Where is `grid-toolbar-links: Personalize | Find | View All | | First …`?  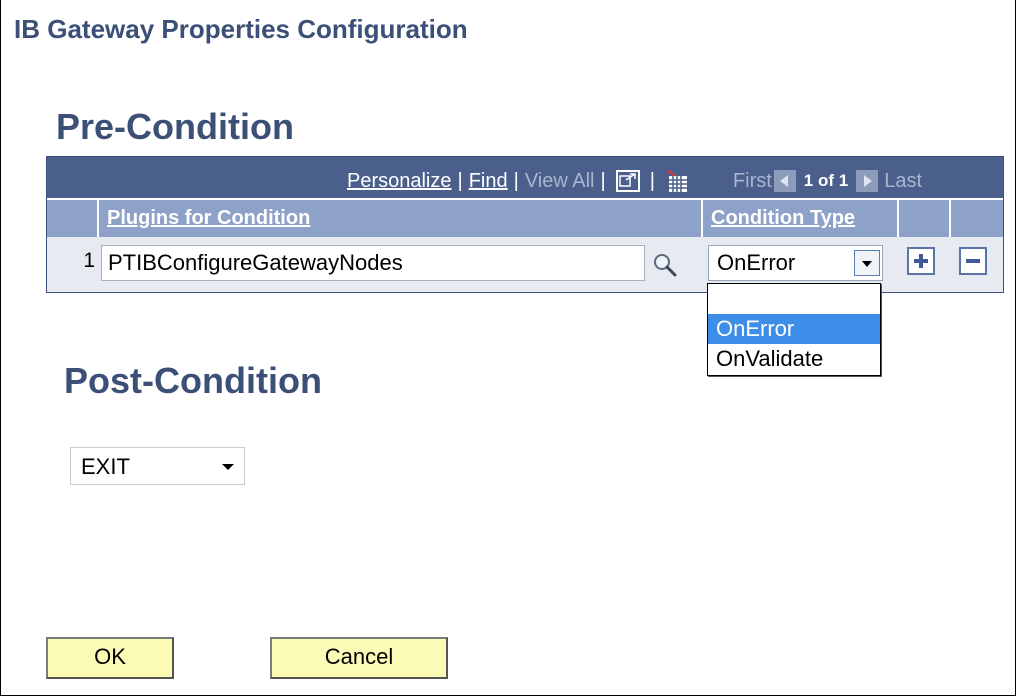 grid-toolbar-links: Personalize | Find | View All | | First … is located at coordinates (634, 181).